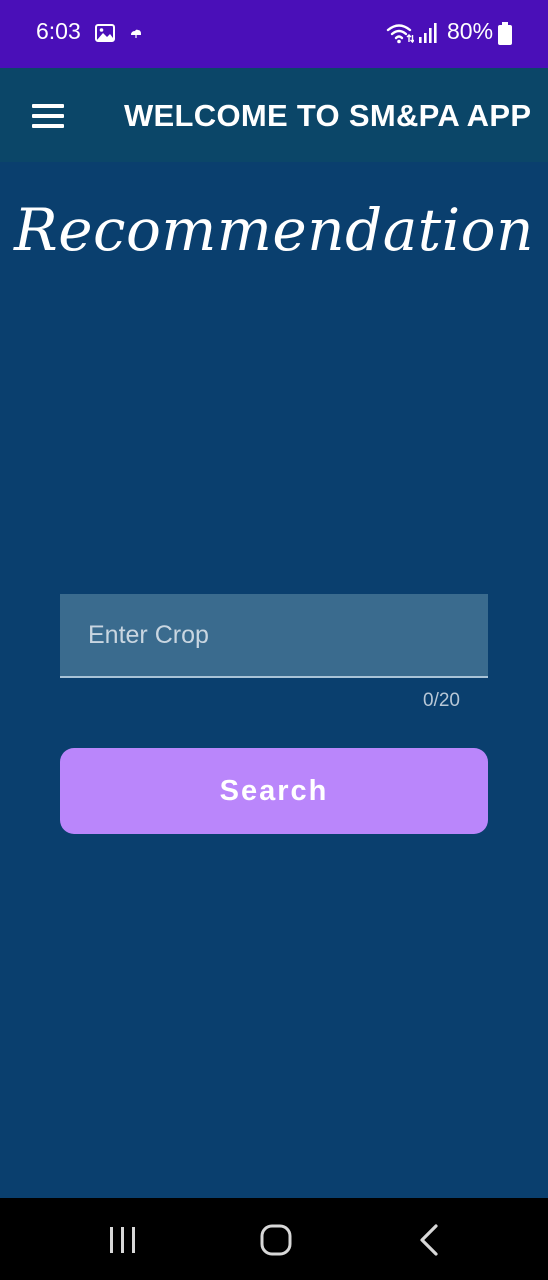 The width and height of the screenshot is (548, 1280). What do you see at coordinates (470, 31) in the screenshot?
I see `battery-percent: 80%` at bounding box center [470, 31].